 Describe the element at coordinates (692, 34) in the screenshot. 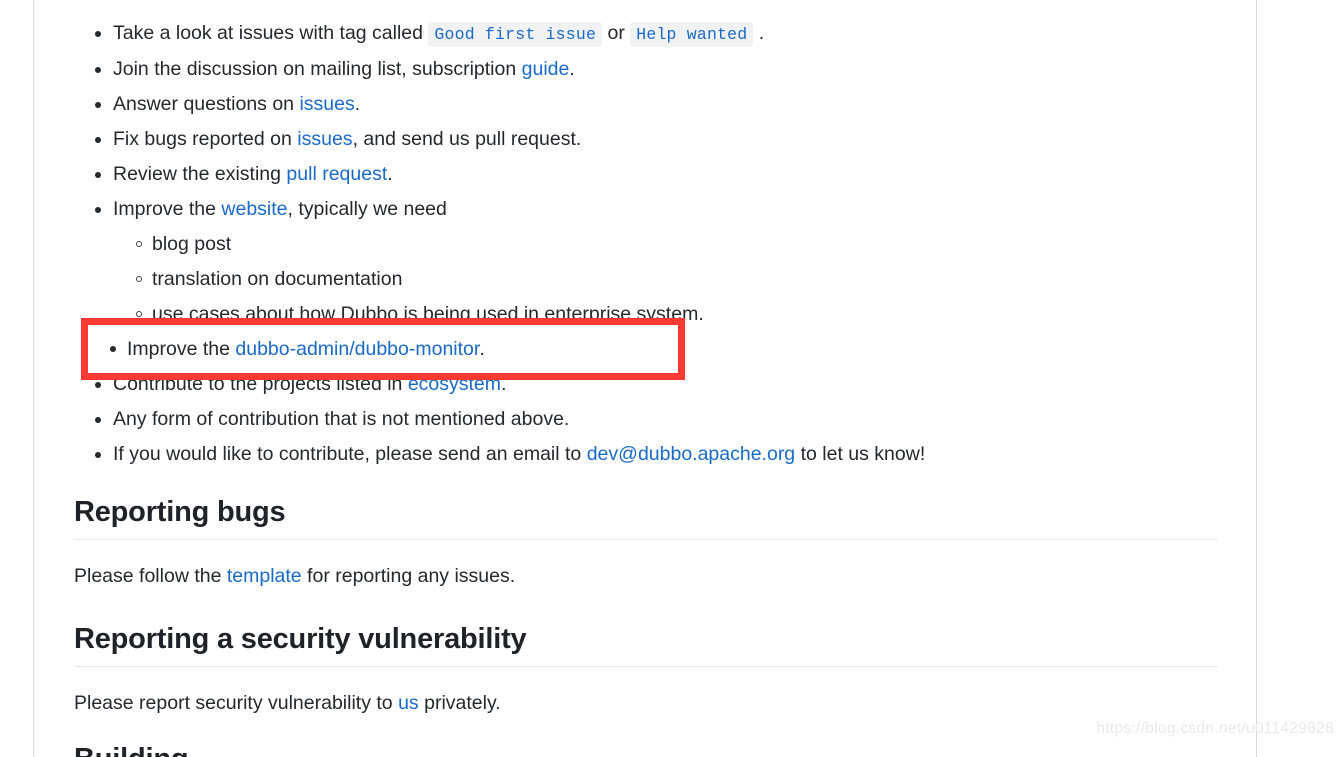

I see `good-first-issue-code-tag-3: Help wanted` at that location.